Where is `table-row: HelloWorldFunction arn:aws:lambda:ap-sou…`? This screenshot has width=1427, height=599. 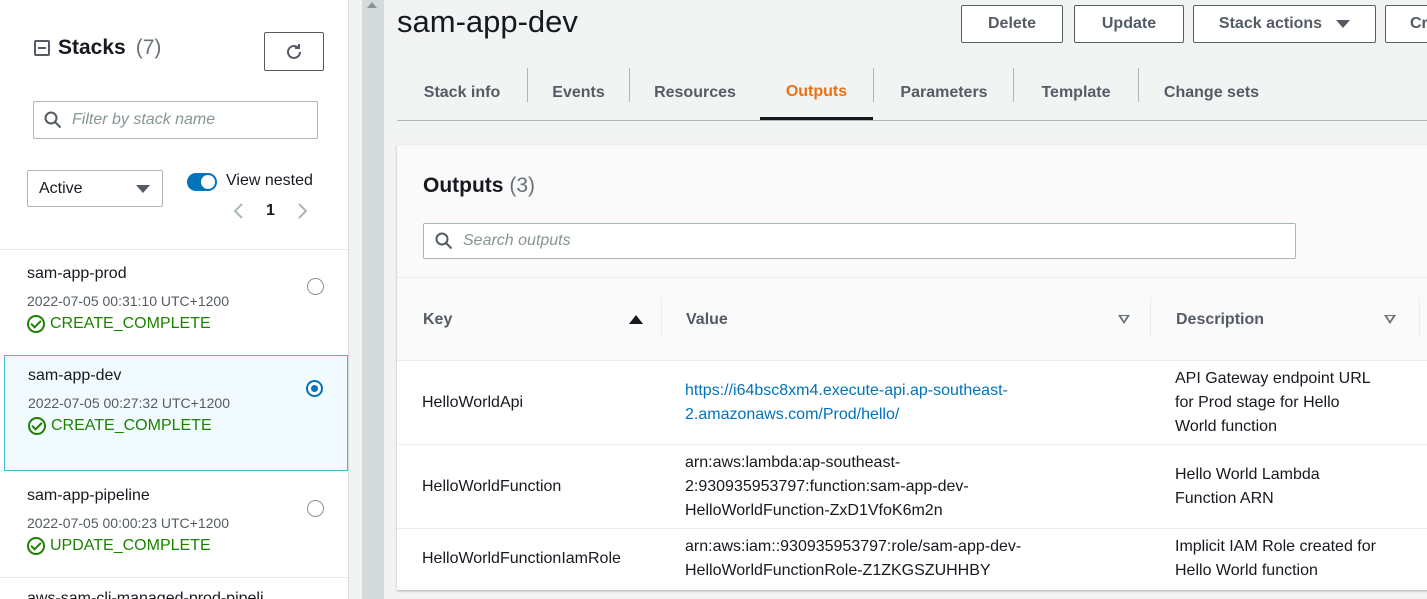 table-row: HelloWorldFunction arn:aws:lambda:ap-sou… is located at coordinates (912, 487).